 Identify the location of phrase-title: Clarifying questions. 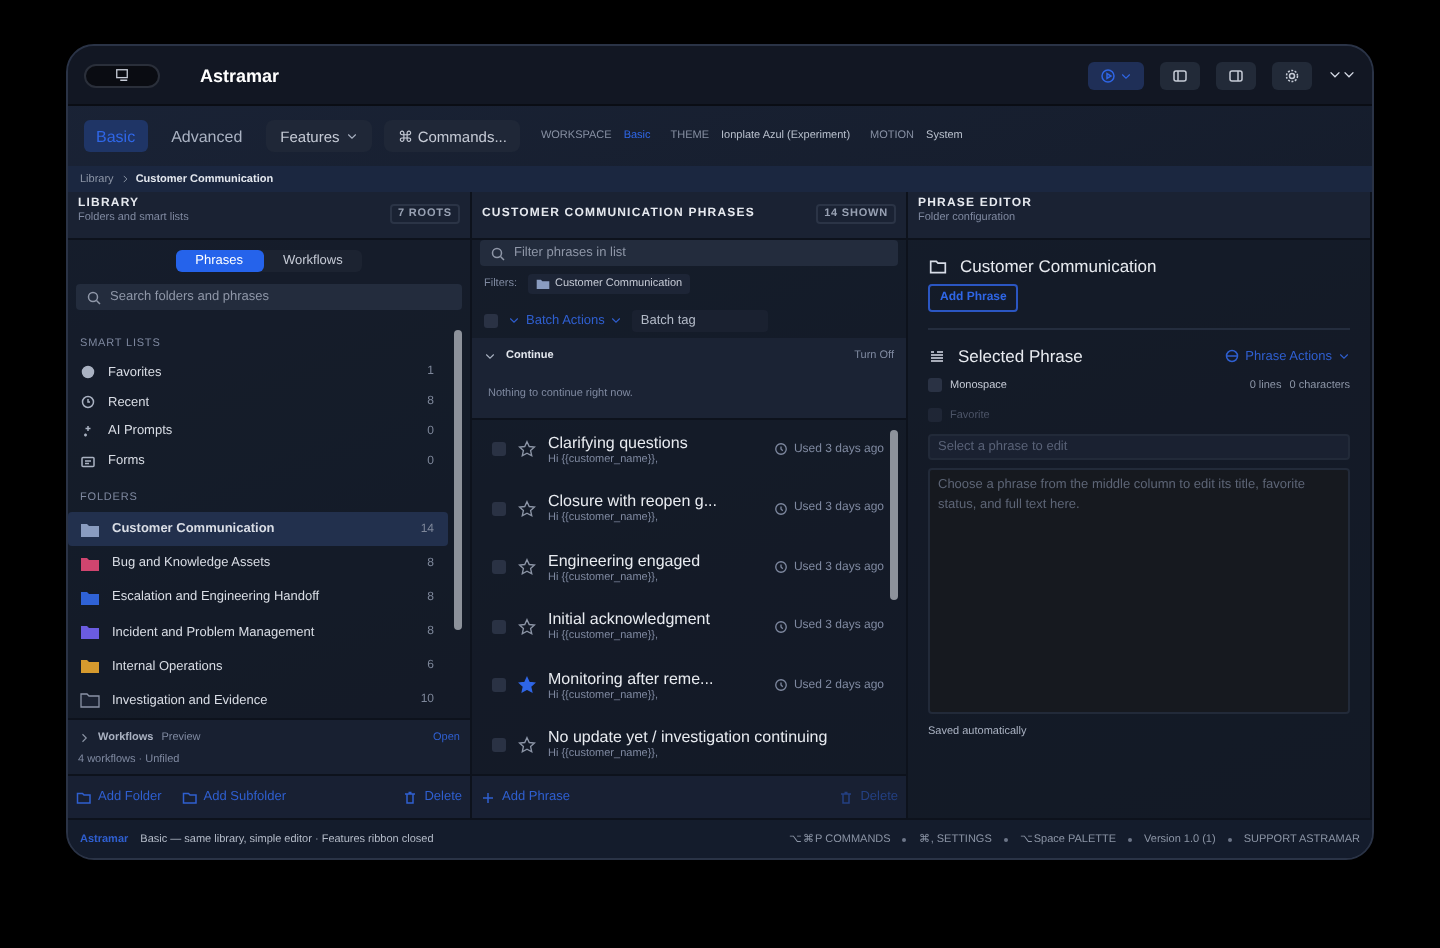
(619, 442).